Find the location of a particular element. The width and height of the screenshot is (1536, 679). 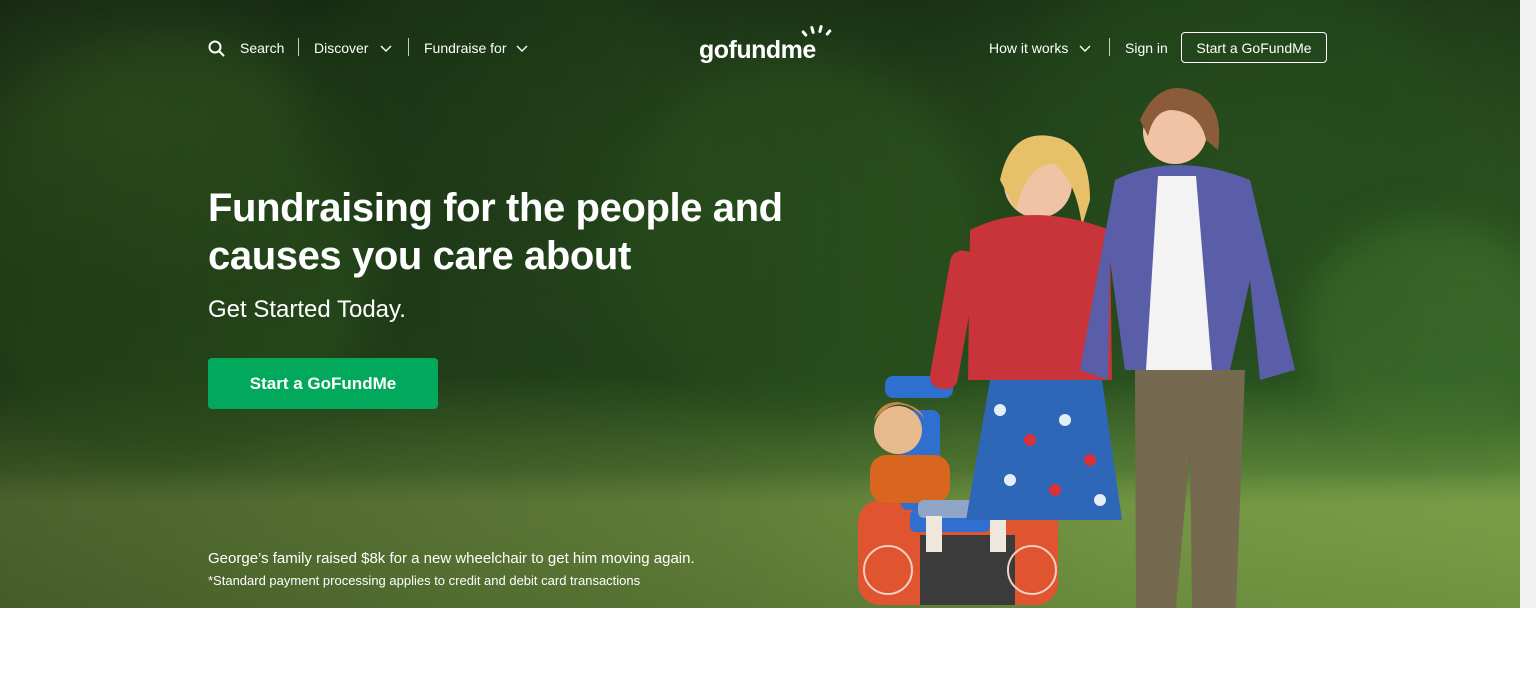

logo-wordmark: gofundme is located at coordinates (757, 50).